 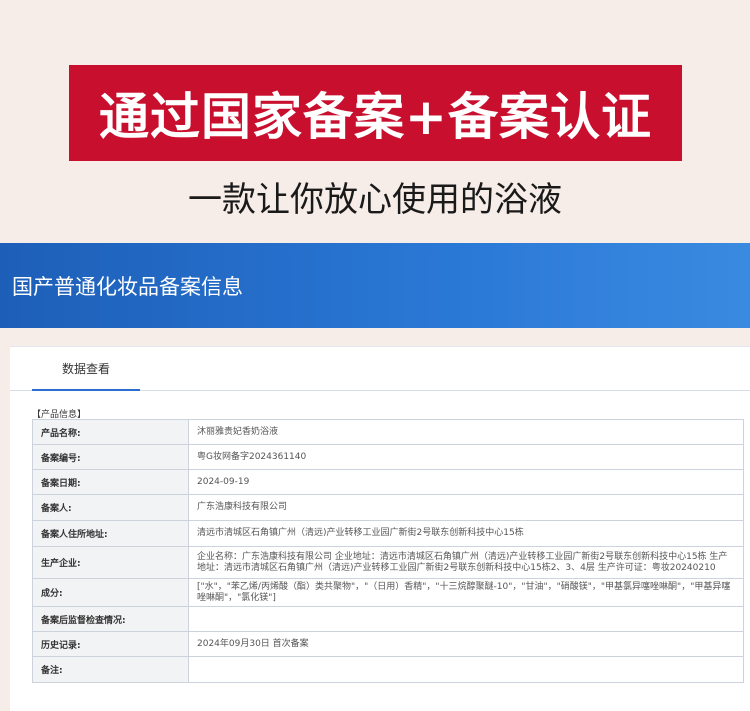 I want to click on portal-title: 国产普通化妆品备案信息, so click(x=127, y=286).